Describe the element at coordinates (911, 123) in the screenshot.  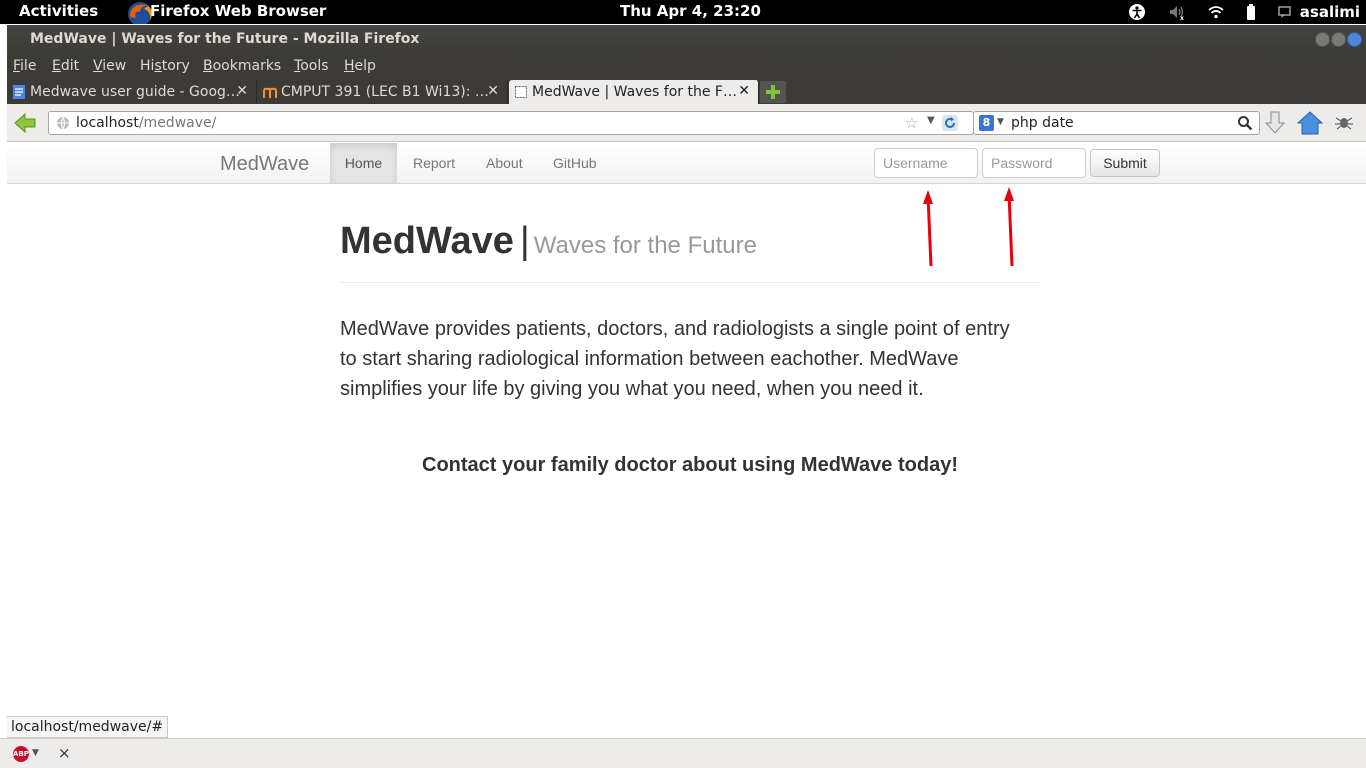
I see `bookmark-star-icon: ☆` at that location.